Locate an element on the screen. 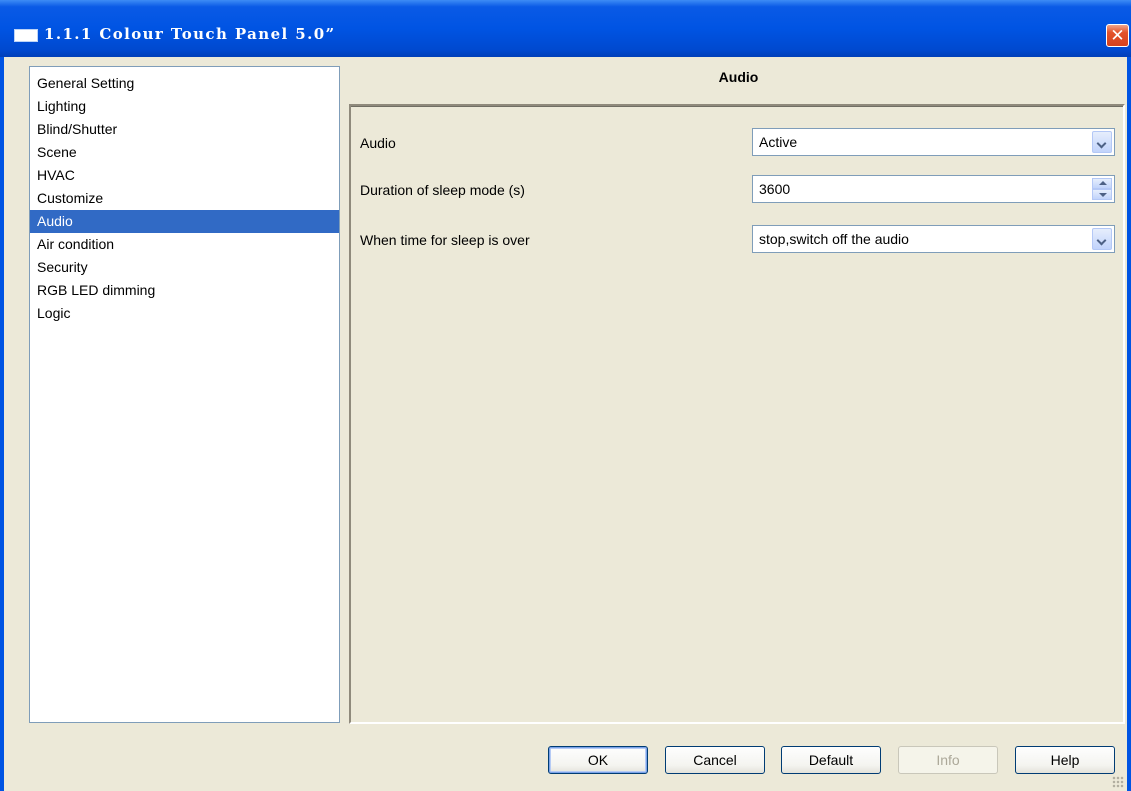  sidebar-item-audio: Audio is located at coordinates (184, 221).